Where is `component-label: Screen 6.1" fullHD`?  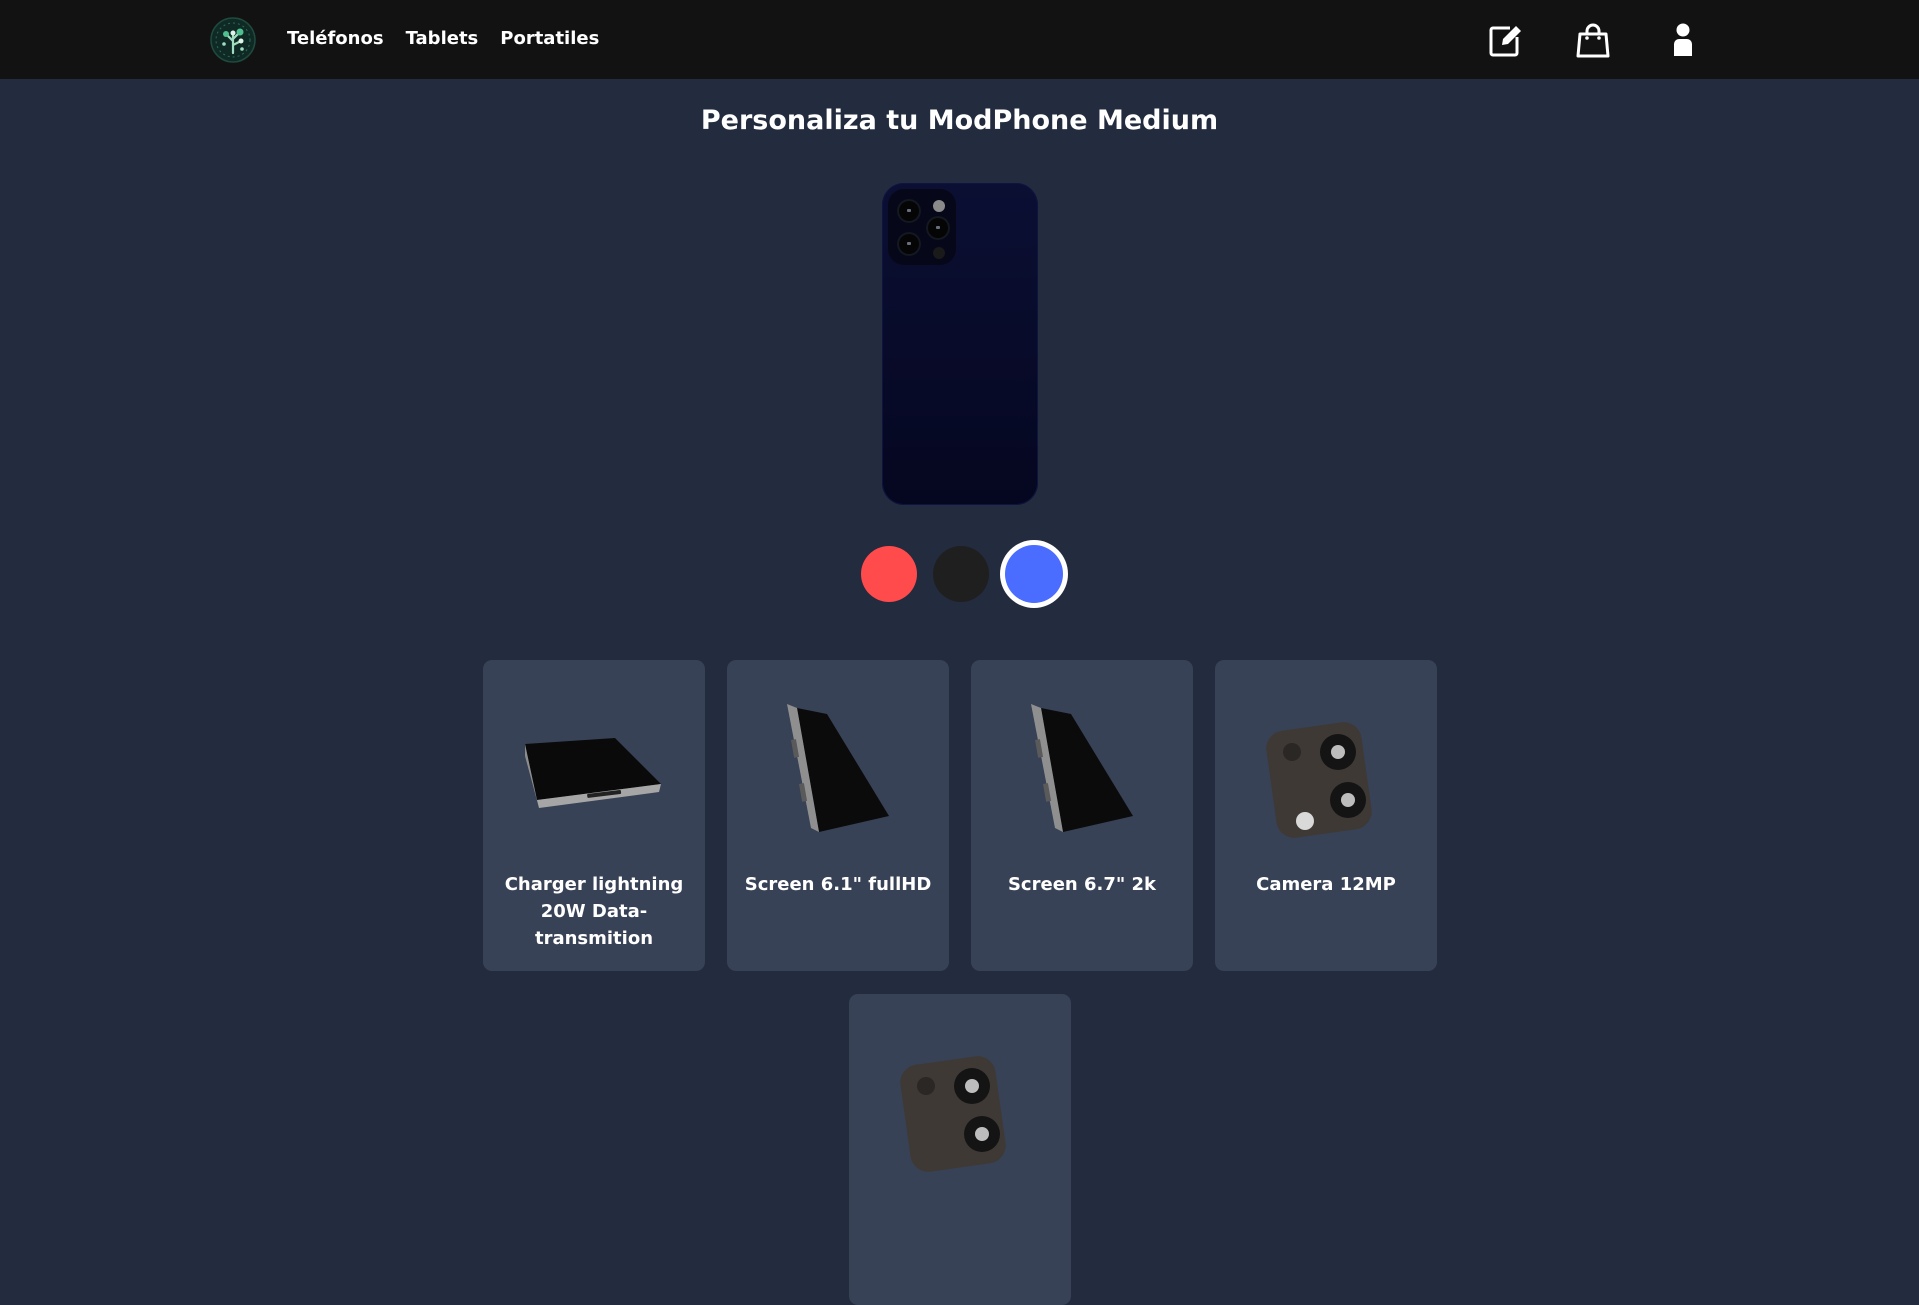
component-label: Screen 6.1" fullHD is located at coordinates (838, 884).